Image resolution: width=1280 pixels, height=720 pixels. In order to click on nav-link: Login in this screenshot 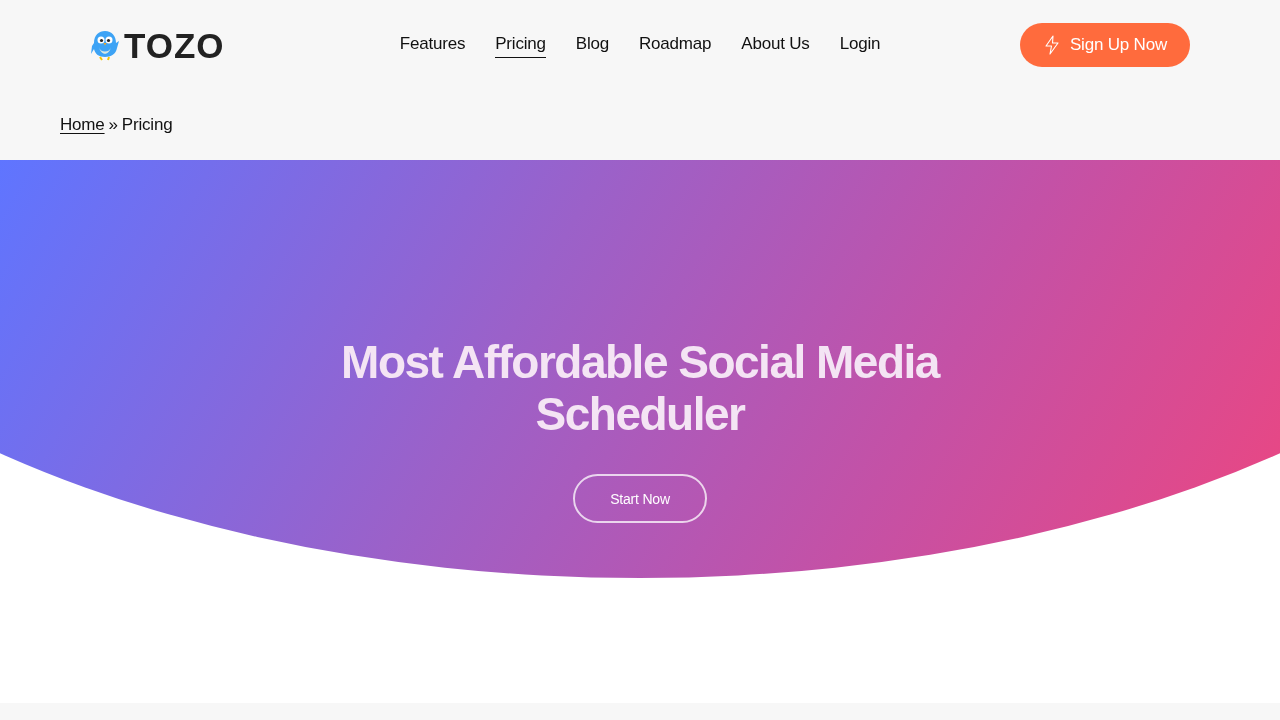, I will do `click(860, 45)`.